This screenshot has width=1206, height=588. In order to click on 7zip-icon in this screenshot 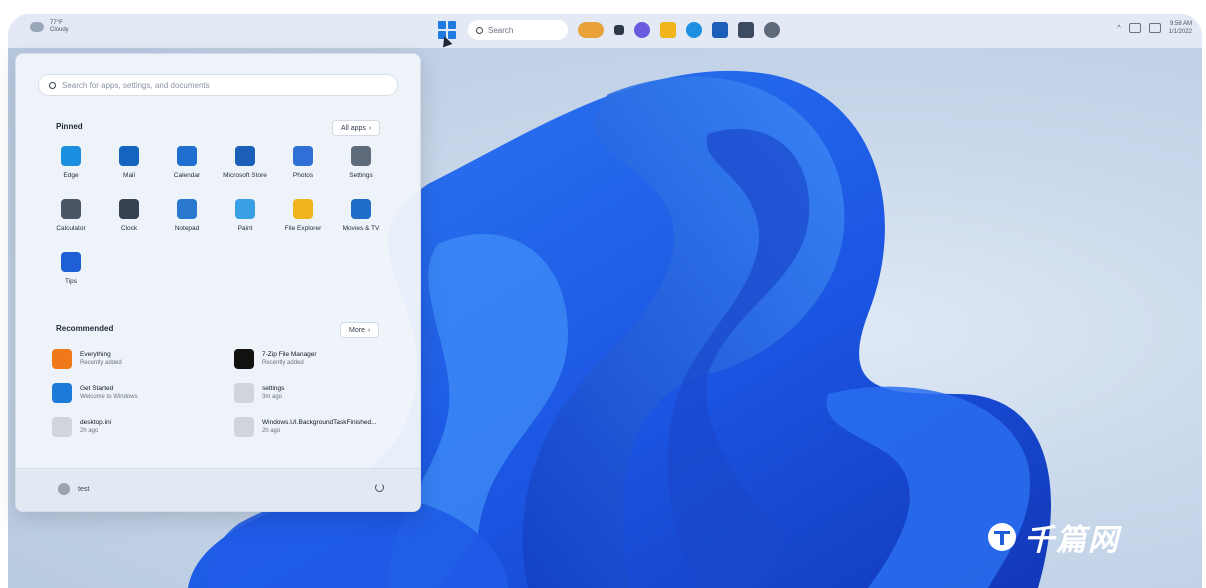, I will do `click(244, 359)`.